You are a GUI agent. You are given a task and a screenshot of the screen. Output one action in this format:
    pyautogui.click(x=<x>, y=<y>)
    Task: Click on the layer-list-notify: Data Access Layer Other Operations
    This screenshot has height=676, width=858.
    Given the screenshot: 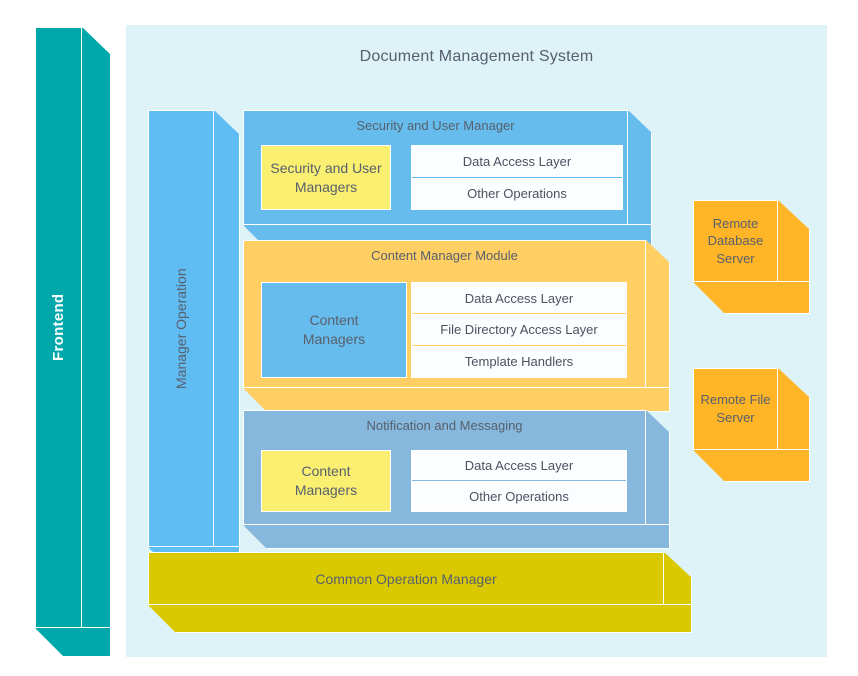 What is the action you would take?
    pyautogui.click(x=519, y=481)
    